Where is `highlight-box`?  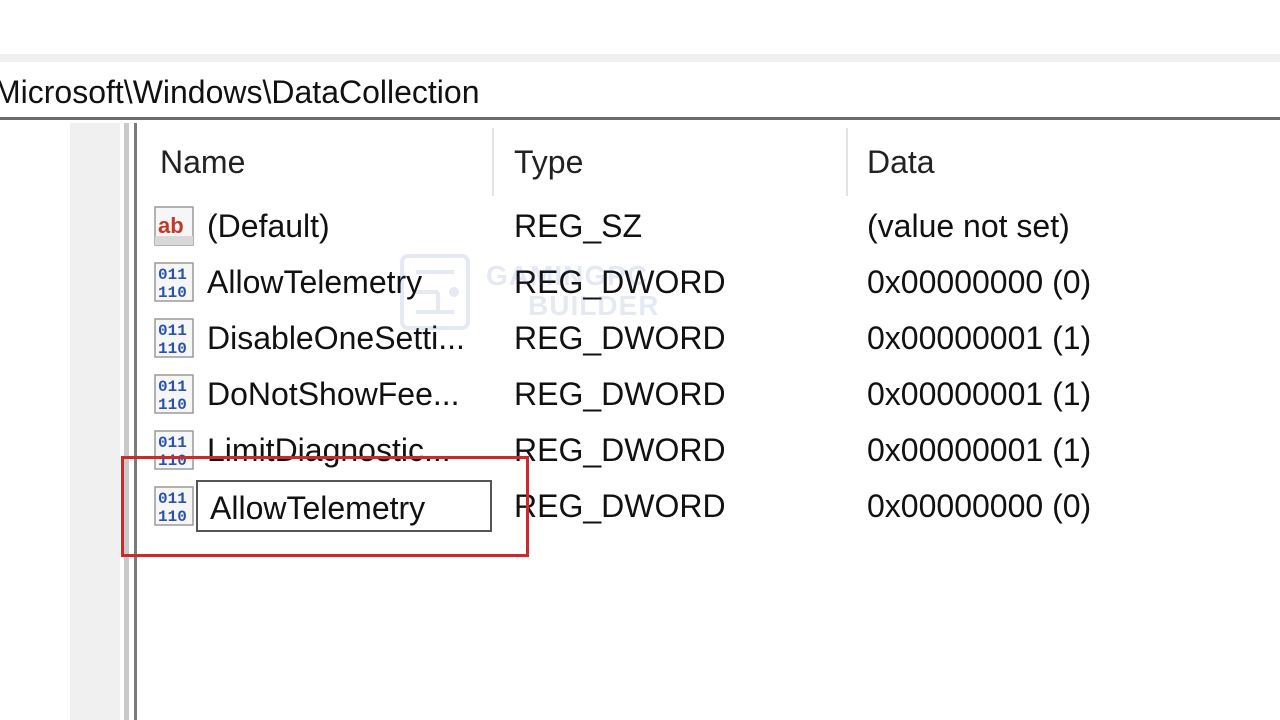 highlight-box is located at coordinates (325, 506).